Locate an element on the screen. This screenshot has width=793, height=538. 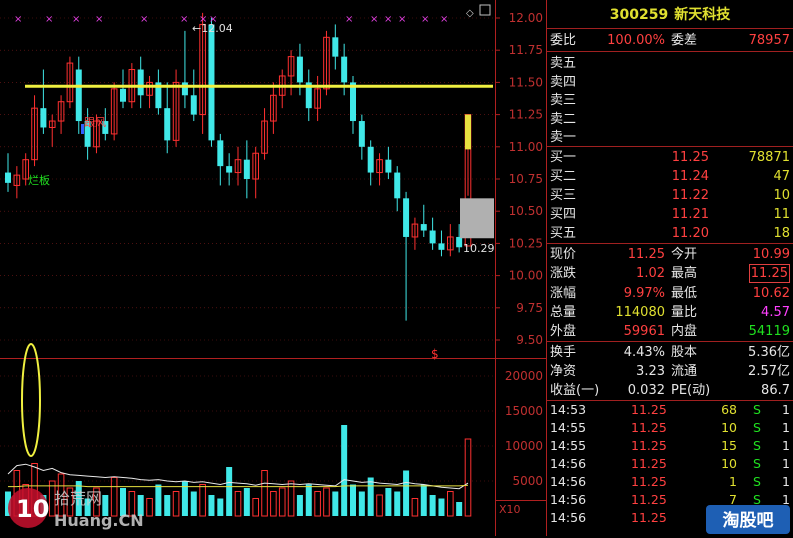
bid-label: 买三 is located at coordinates (563, 195).